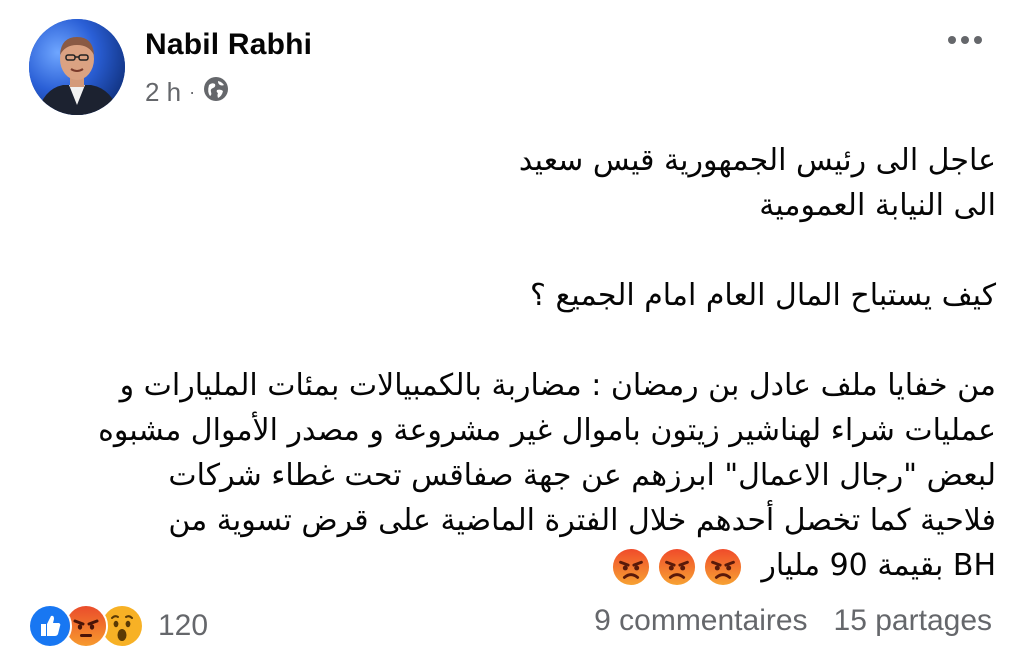 The height and width of the screenshot is (659, 1024). What do you see at coordinates (913, 621) in the screenshot?
I see `shares-count: 15 partages` at bounding box center [913, 621].